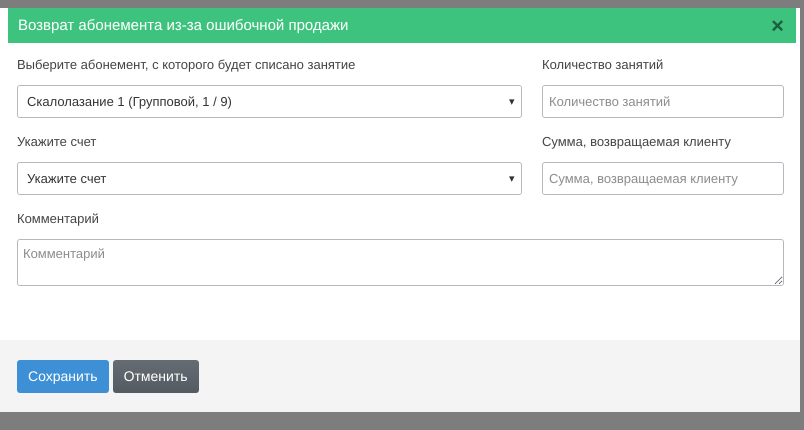 The height and width of the screenshot is (430, 804). Describe the element at coordinates (63, 376) in the screenshot. I see `save-button: Сохранить` at that location.